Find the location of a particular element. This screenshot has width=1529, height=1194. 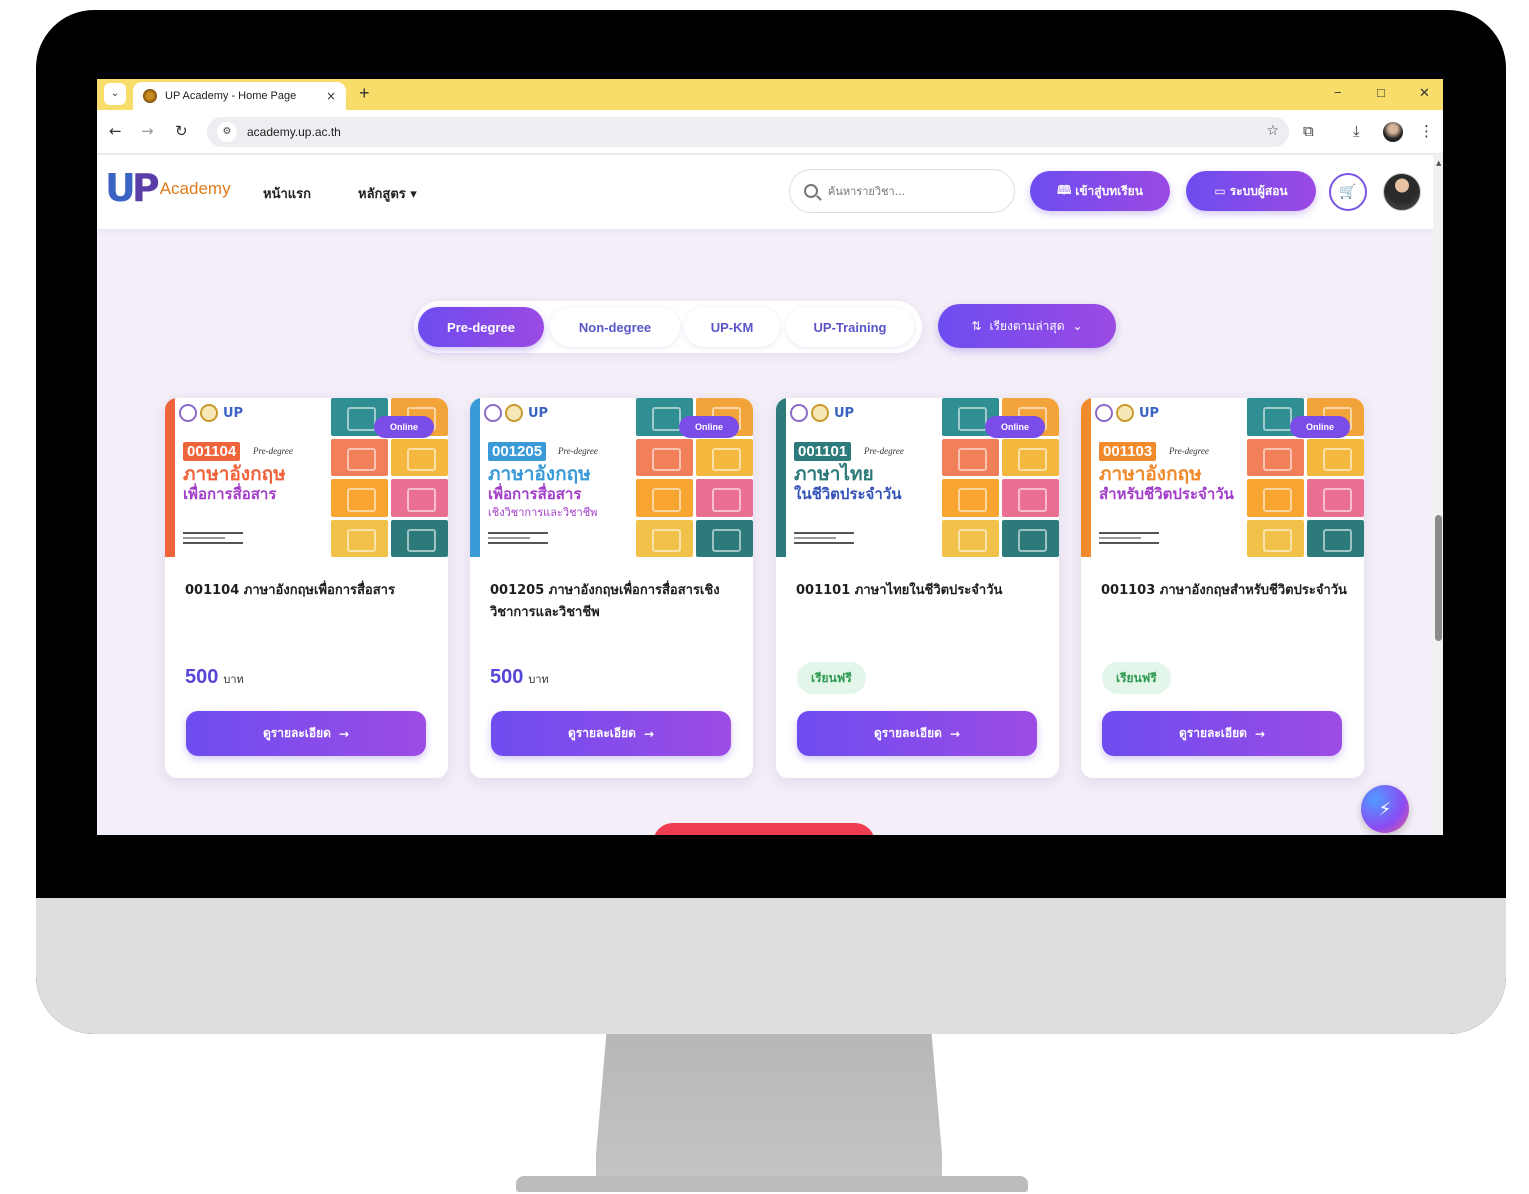

maximize-button: □ is located at coordinates (1381, 92).